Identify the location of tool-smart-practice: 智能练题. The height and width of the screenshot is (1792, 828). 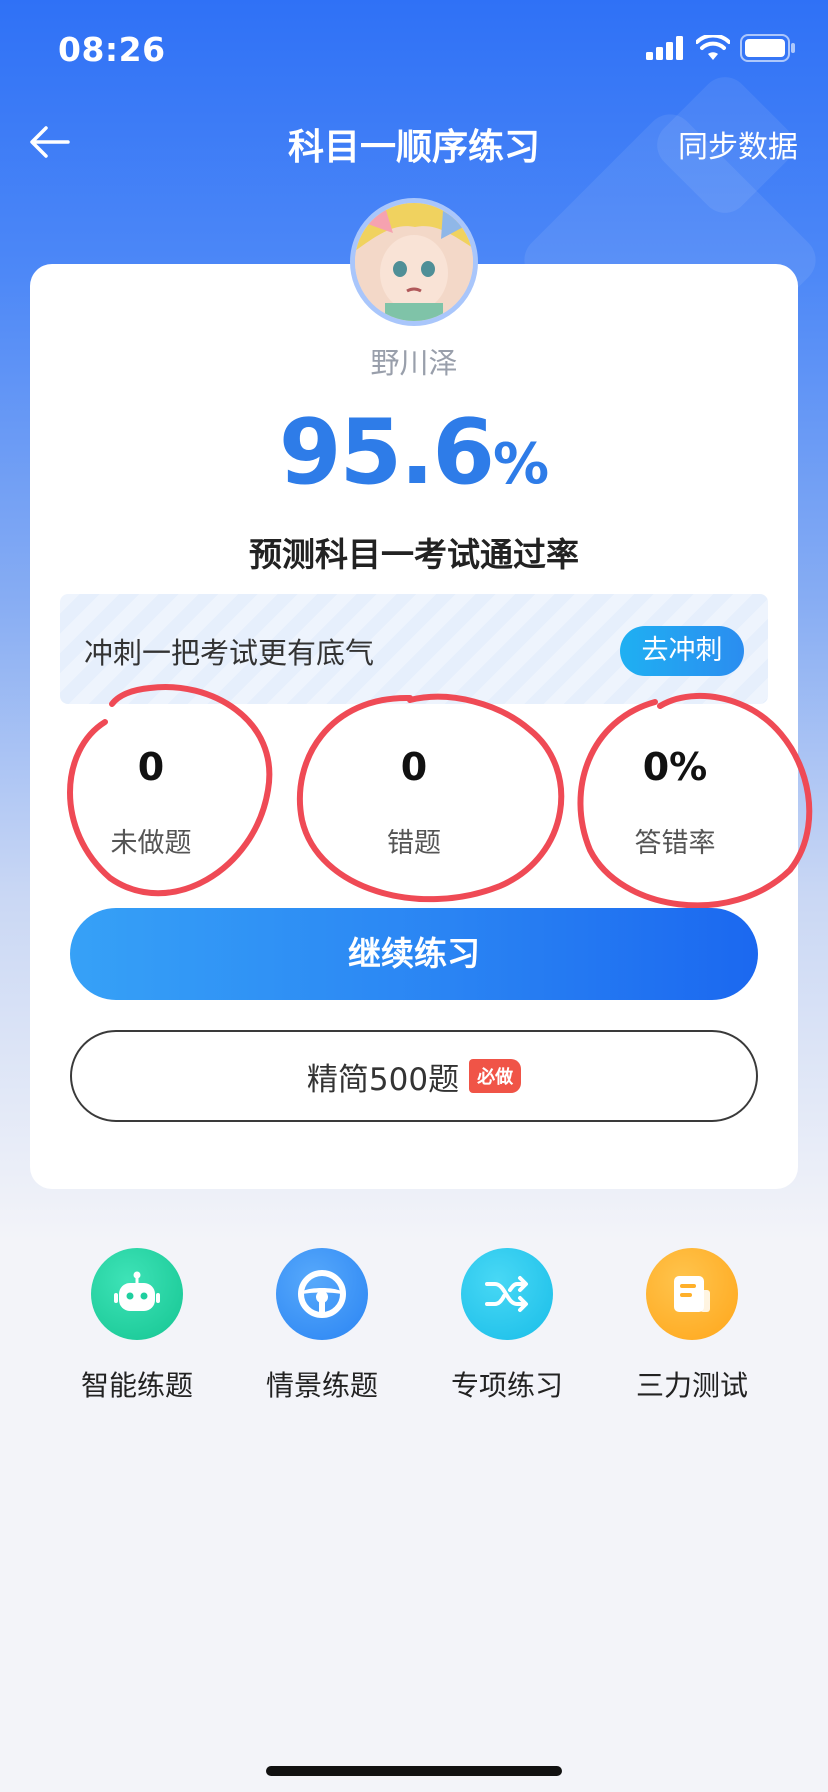
(137, 1326).